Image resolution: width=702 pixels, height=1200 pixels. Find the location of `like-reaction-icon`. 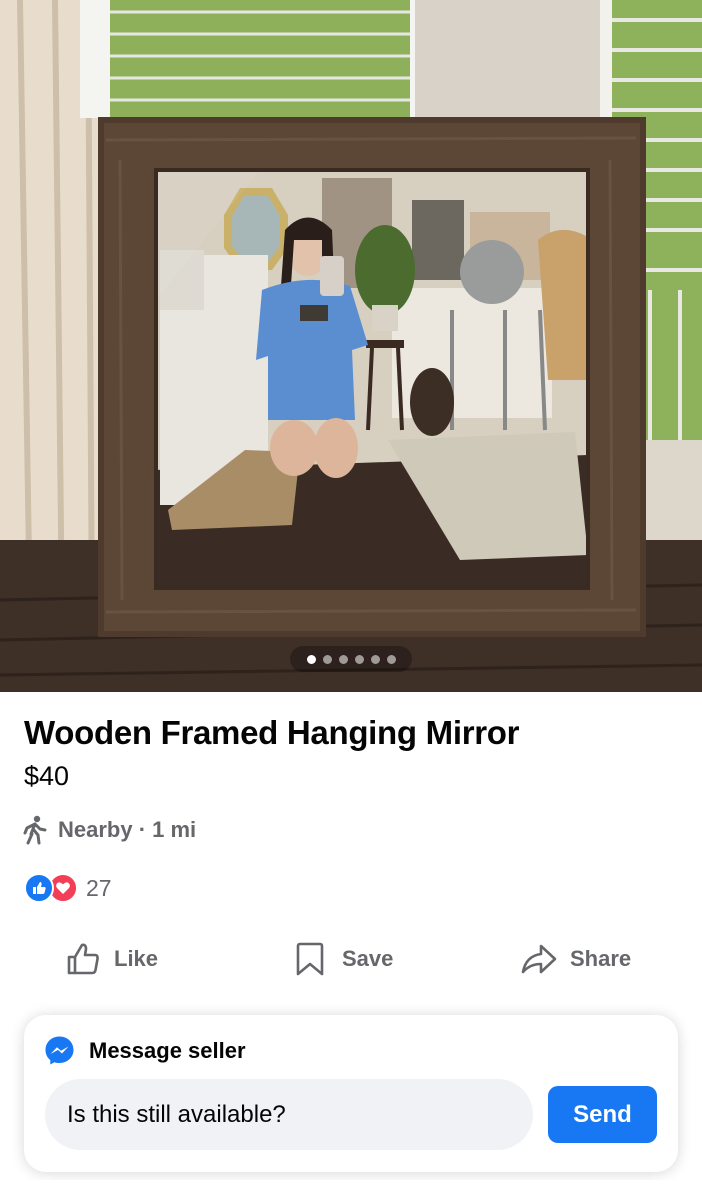

like-reaction-icon is located at coordinates (39, 888).